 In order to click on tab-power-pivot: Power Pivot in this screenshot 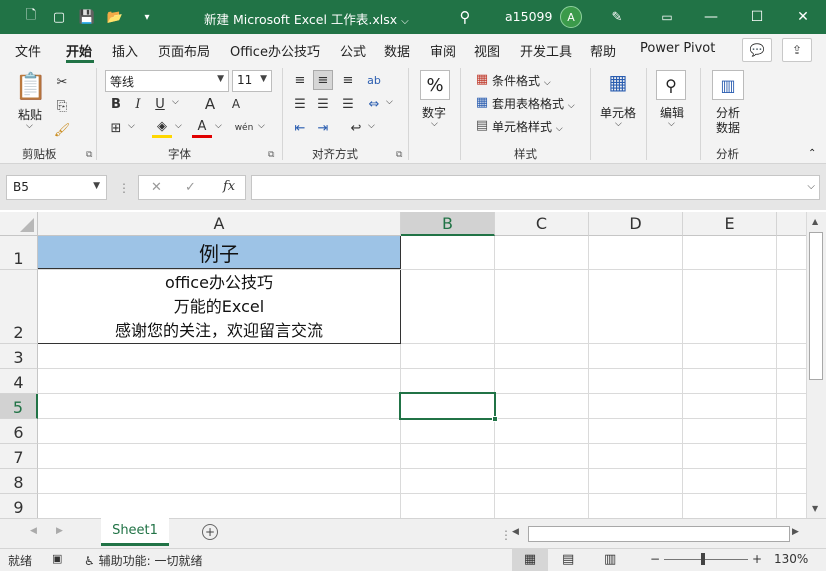, I will do `click(677, 48)`.